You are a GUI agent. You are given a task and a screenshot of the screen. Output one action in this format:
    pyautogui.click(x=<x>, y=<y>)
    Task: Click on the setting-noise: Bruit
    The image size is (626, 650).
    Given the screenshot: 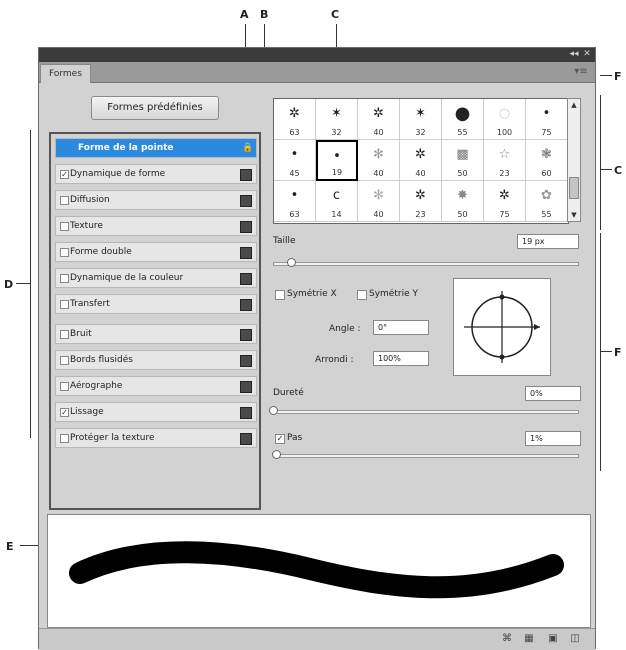 What is the action you would take?
    pyautogui.click(x=156, y=334)
    